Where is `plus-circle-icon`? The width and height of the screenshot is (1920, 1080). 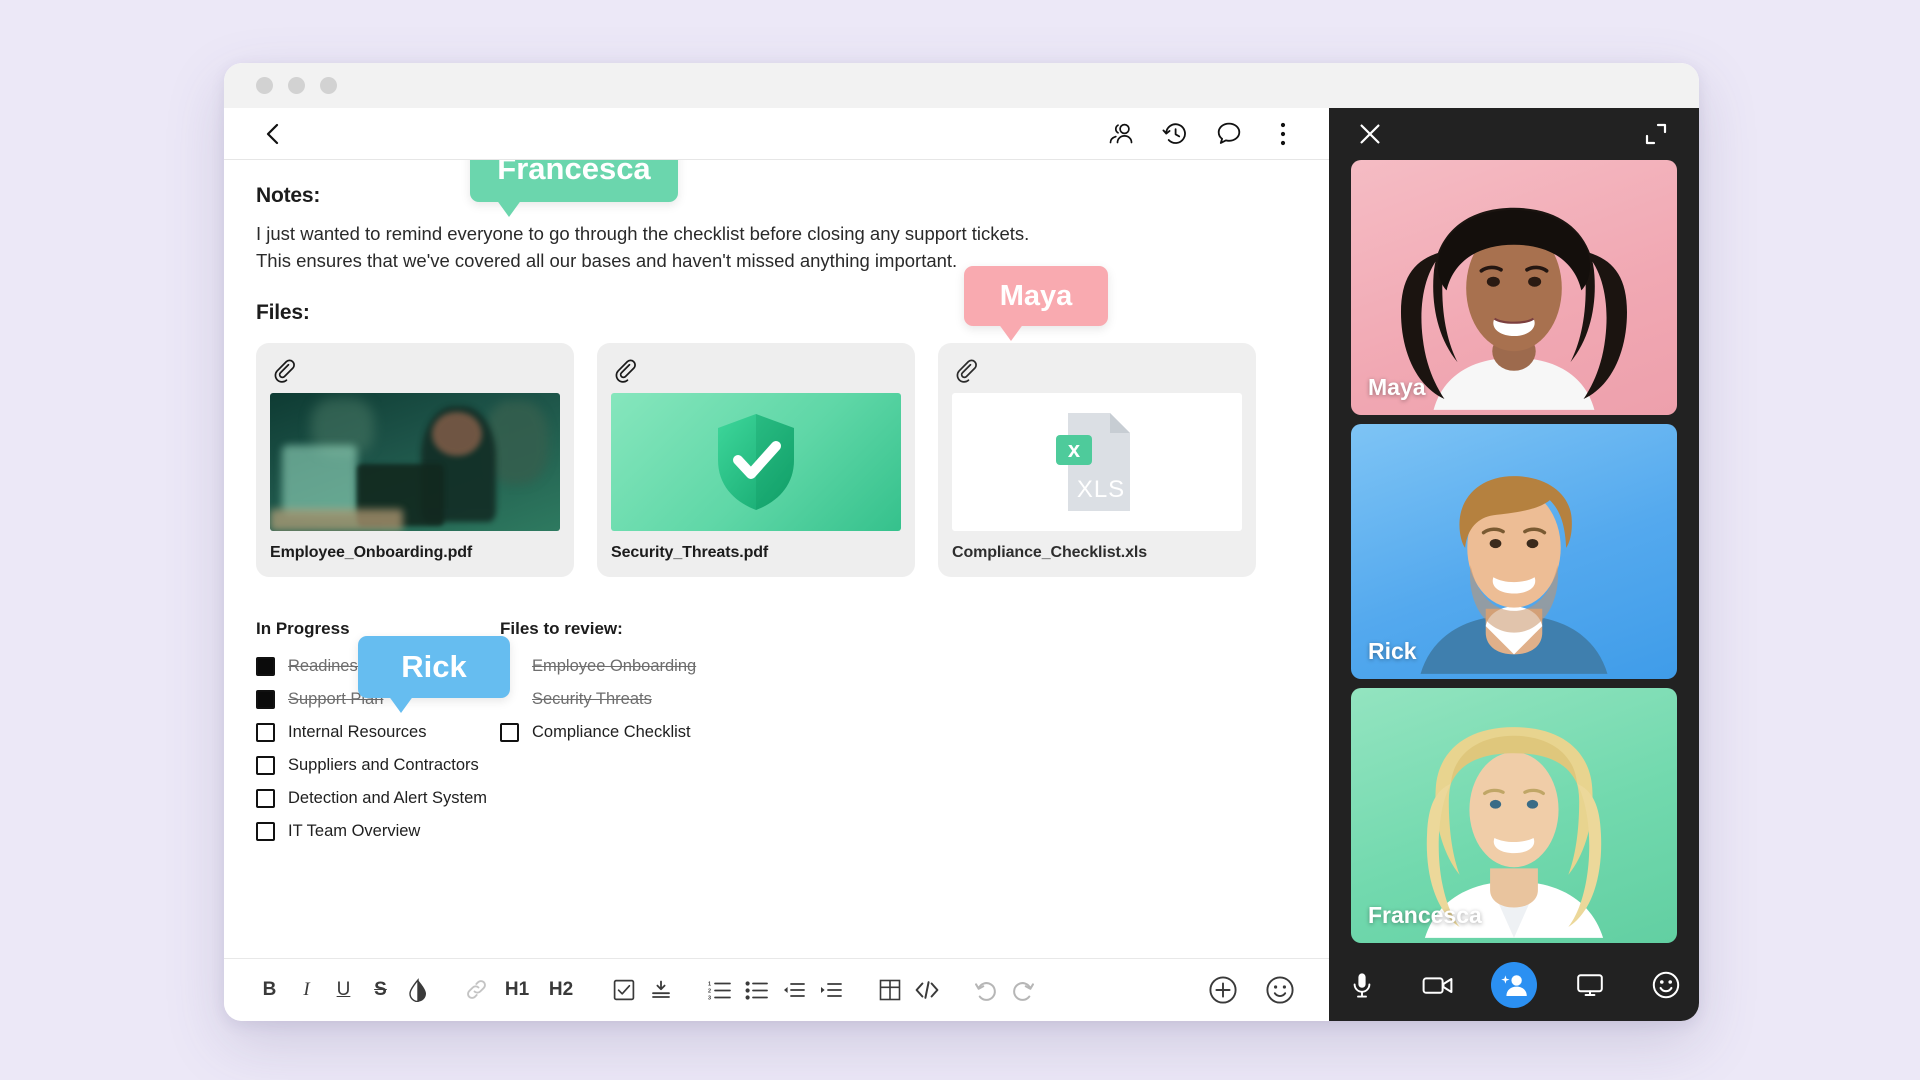
plus-circle-icon is located at coordinates (1222, 990).